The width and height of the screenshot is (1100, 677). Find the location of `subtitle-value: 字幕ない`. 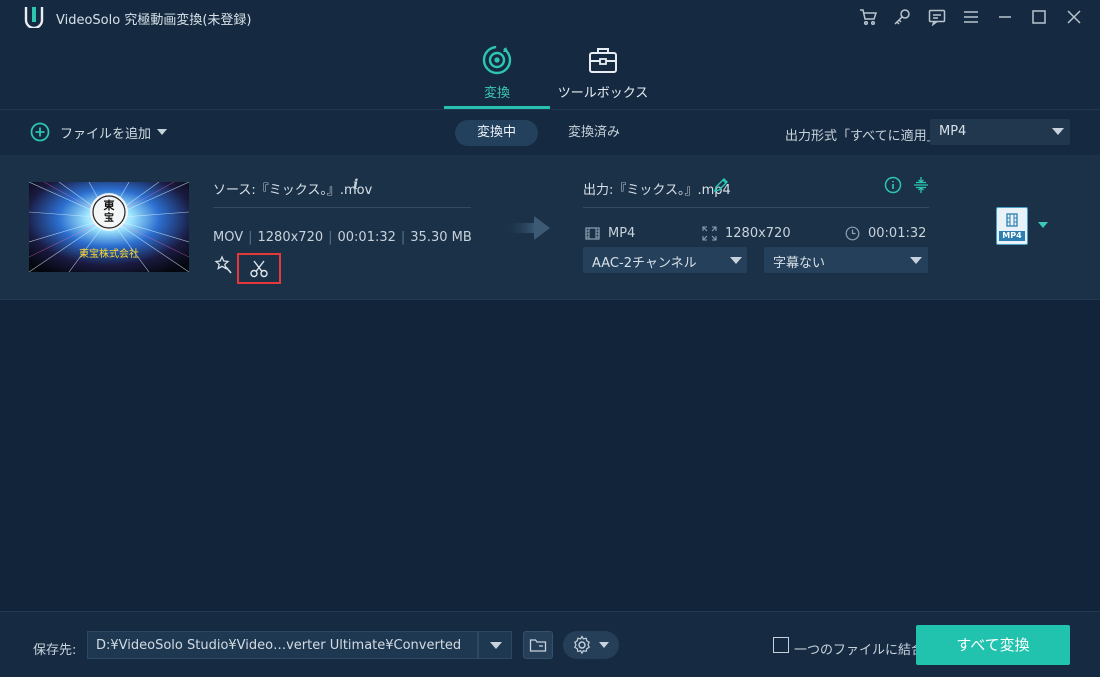

subtitle-value: 字幕ない is located at coordinates (799, 263).